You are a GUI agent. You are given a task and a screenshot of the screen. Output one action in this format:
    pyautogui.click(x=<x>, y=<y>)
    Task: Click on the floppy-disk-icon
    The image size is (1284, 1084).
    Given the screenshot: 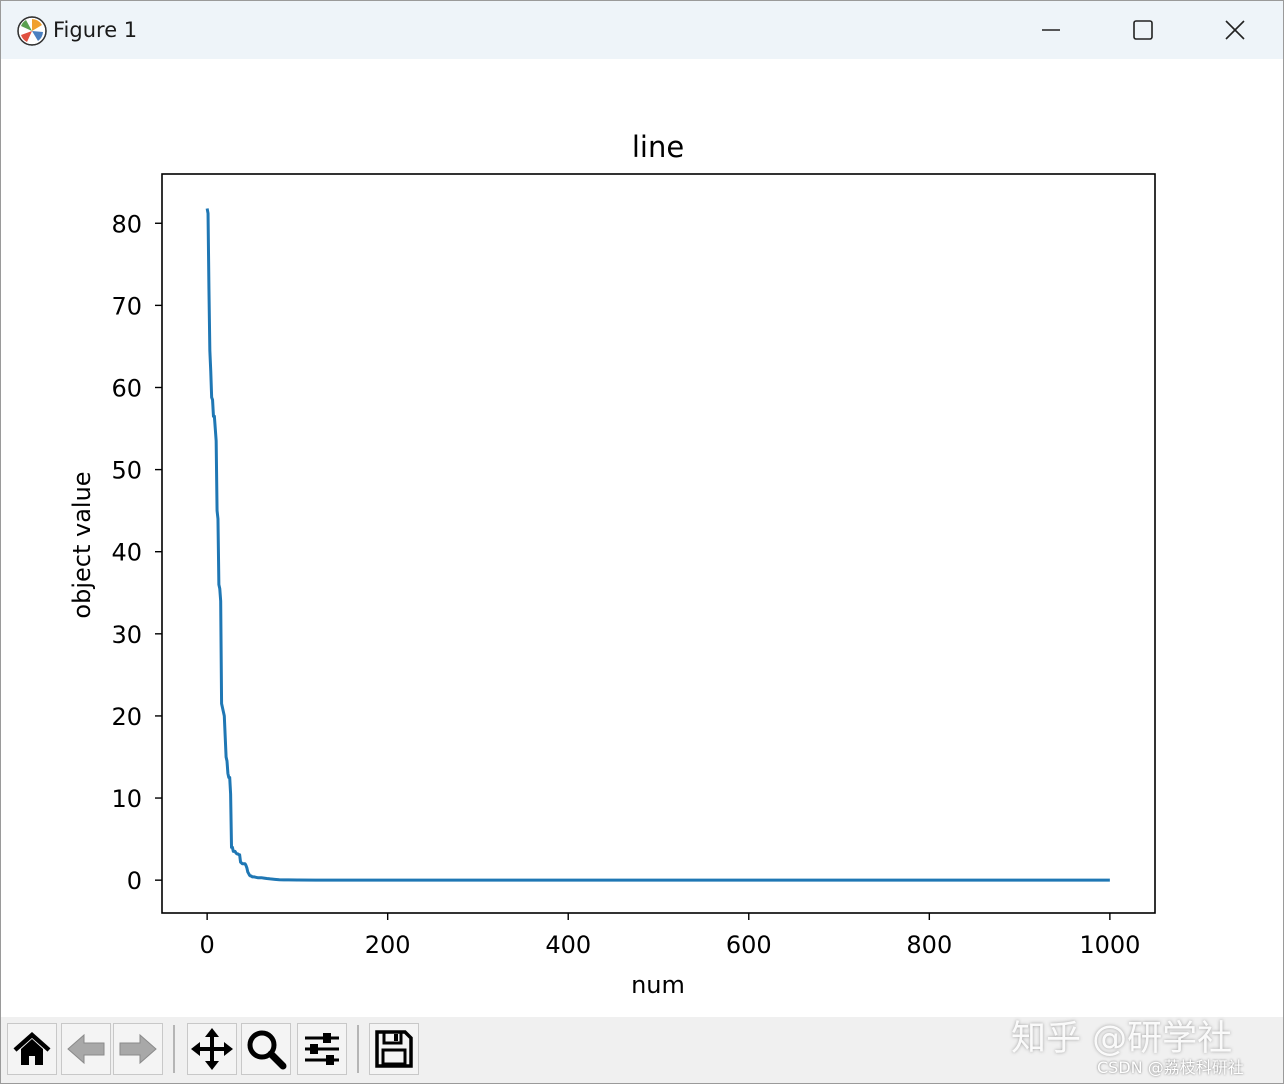 What is the action you would take?
    pyautogui.click(x=394, y=1049)
    